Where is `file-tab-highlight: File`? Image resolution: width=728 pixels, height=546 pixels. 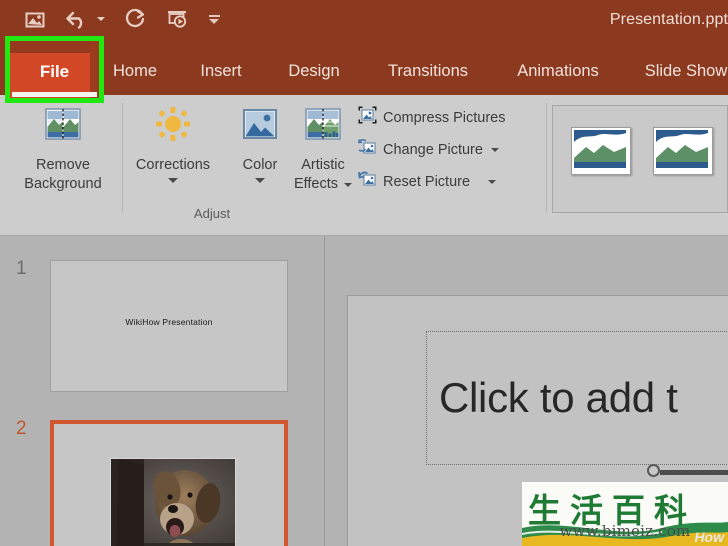
file-tab-highlight: File is located at coordinates (54, 69).